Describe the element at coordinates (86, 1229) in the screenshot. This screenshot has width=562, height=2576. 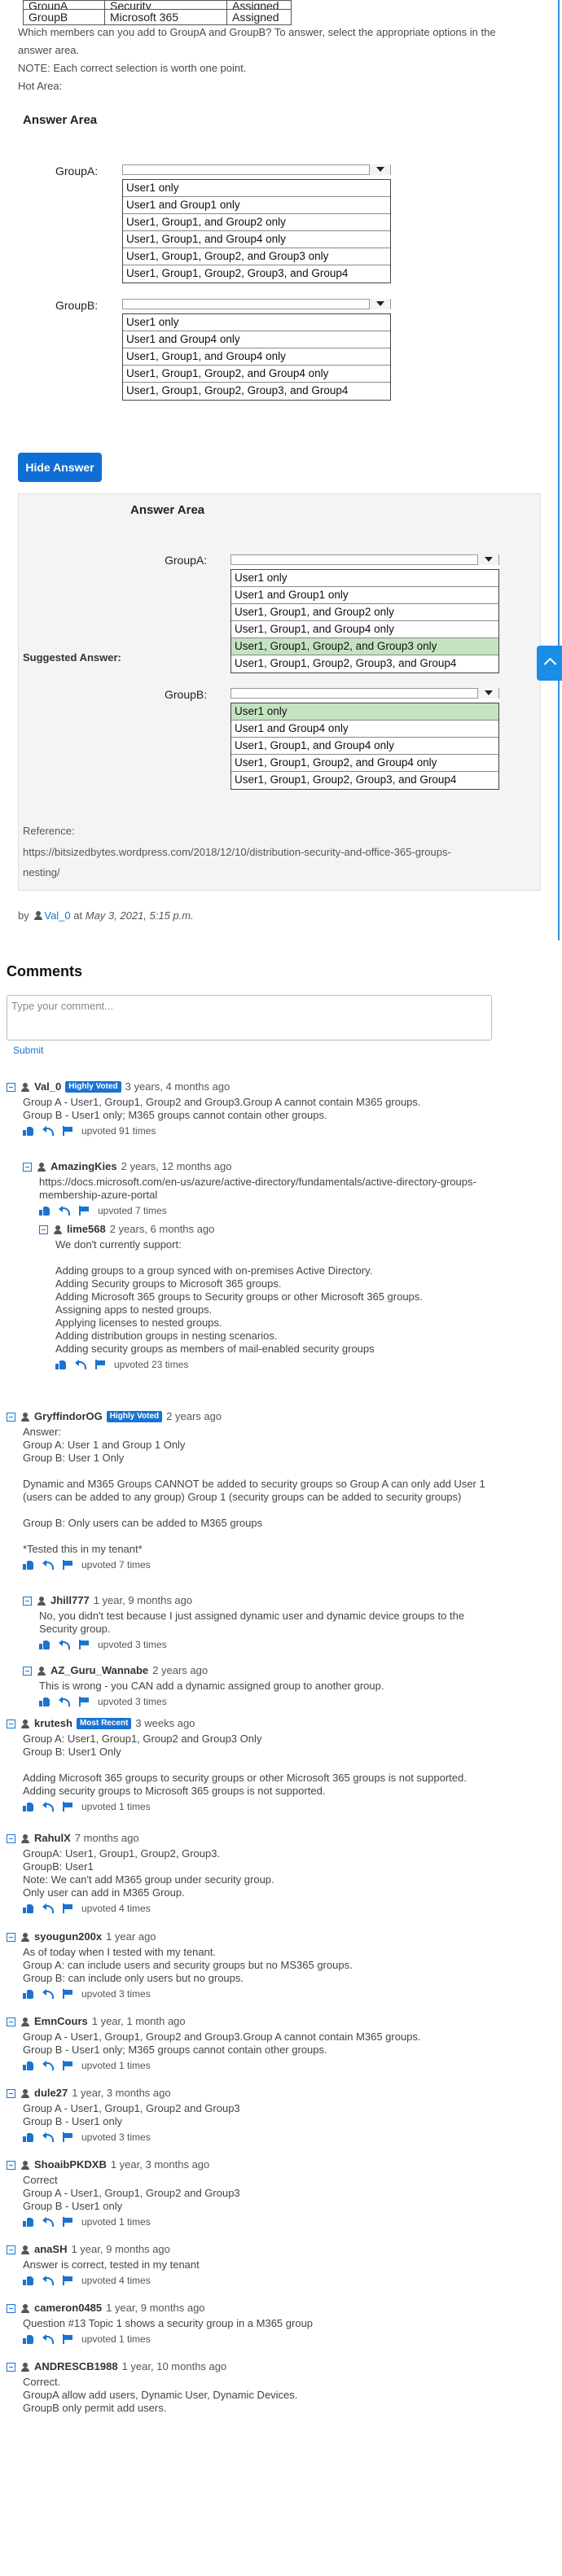
I see `comment-user: lime568` at that location.